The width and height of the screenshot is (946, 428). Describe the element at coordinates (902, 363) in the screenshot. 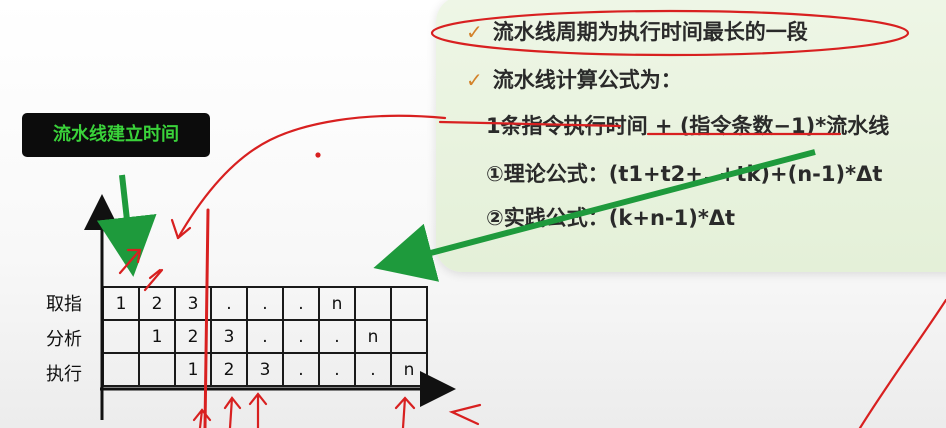

I see `curve-stroke-icon` at that location.